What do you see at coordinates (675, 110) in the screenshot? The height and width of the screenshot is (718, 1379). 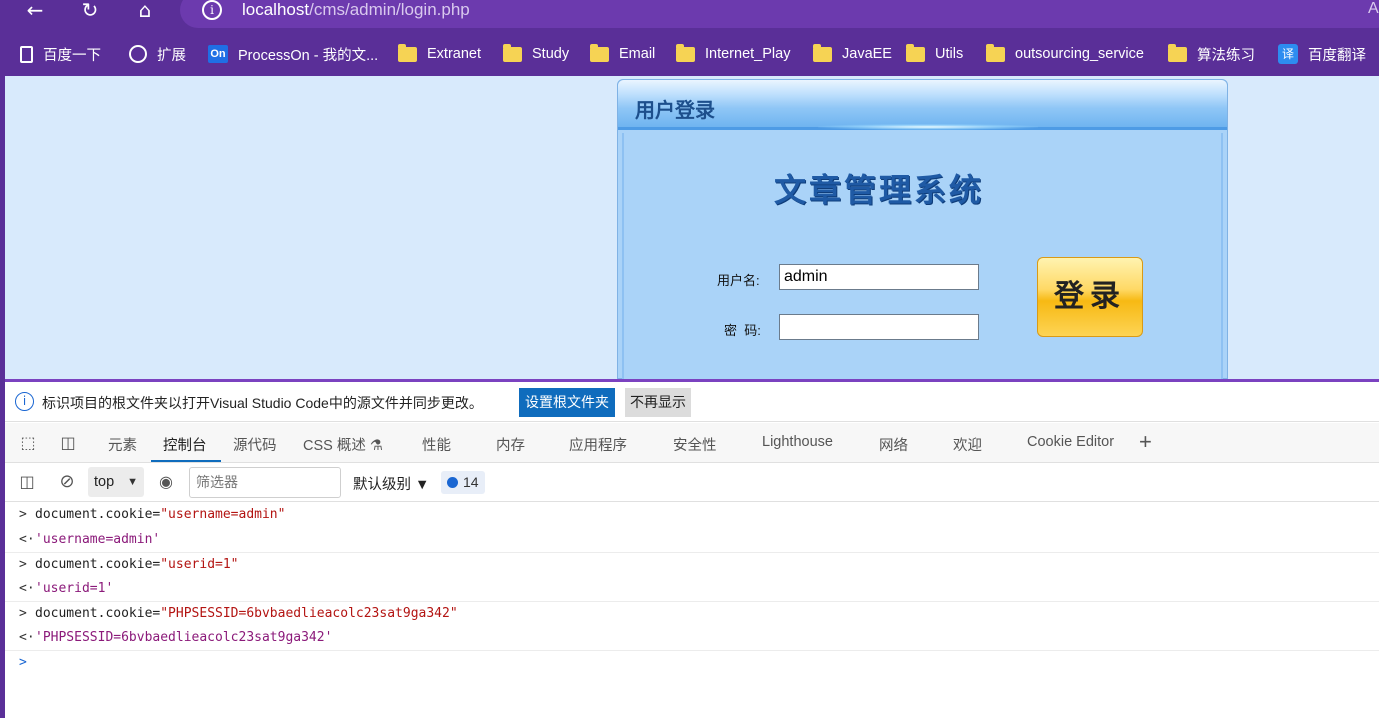 I see `panel-title: 用户登录` at bounding box center [675, 110].